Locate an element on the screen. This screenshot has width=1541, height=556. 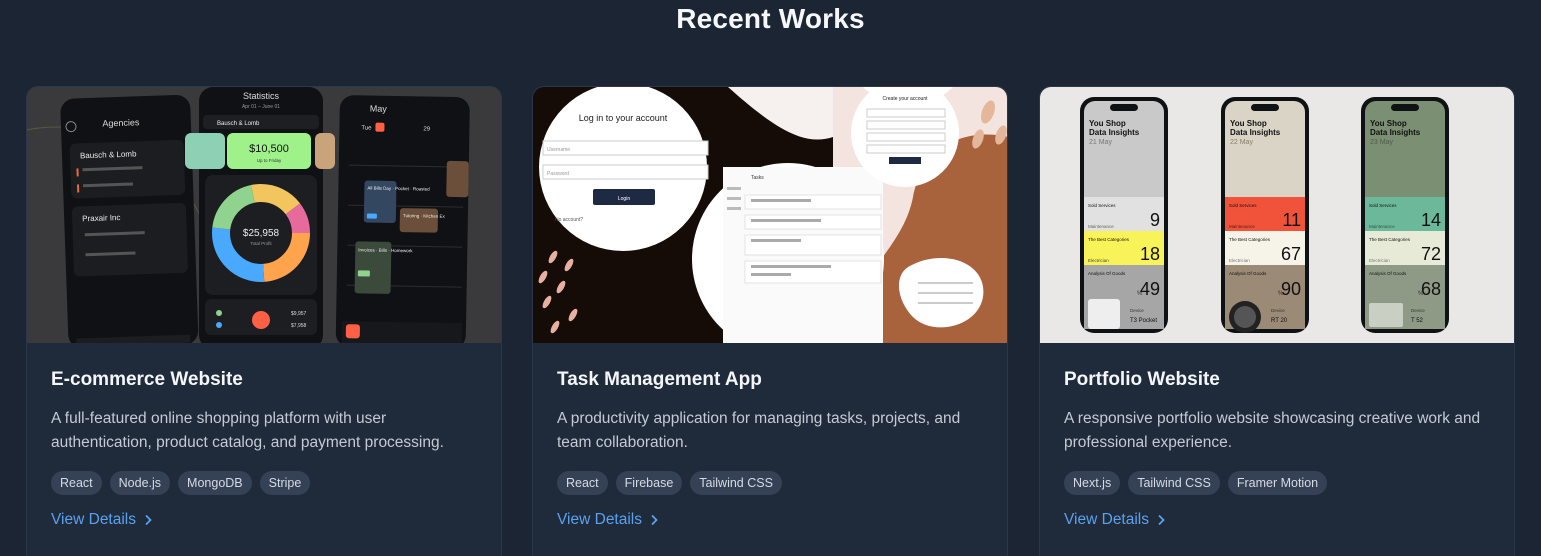
svg-text: 68 is located at coordinates (1431, 289).